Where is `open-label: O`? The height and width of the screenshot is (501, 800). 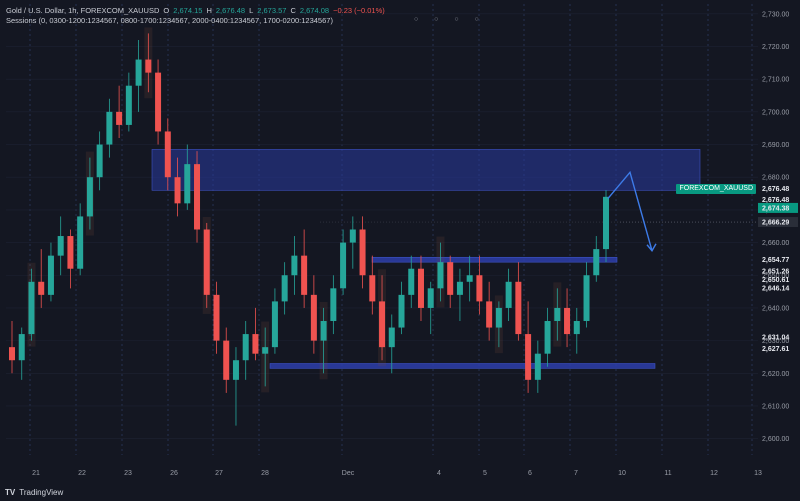
open-label: O is located at coordinates (166, 10).